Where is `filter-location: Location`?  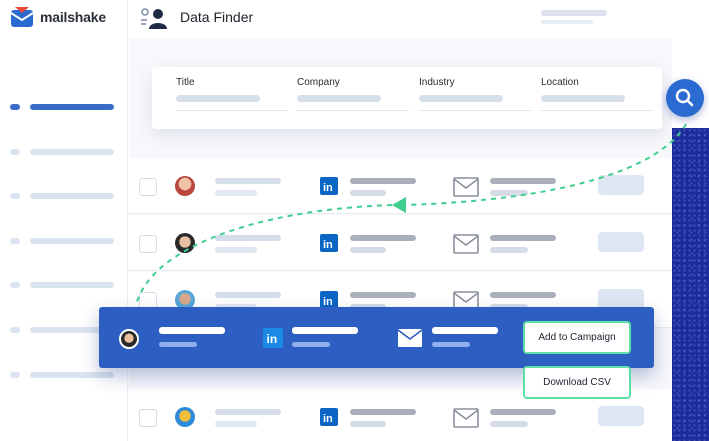 filter-location: Location is located at coordinates (597, 94).